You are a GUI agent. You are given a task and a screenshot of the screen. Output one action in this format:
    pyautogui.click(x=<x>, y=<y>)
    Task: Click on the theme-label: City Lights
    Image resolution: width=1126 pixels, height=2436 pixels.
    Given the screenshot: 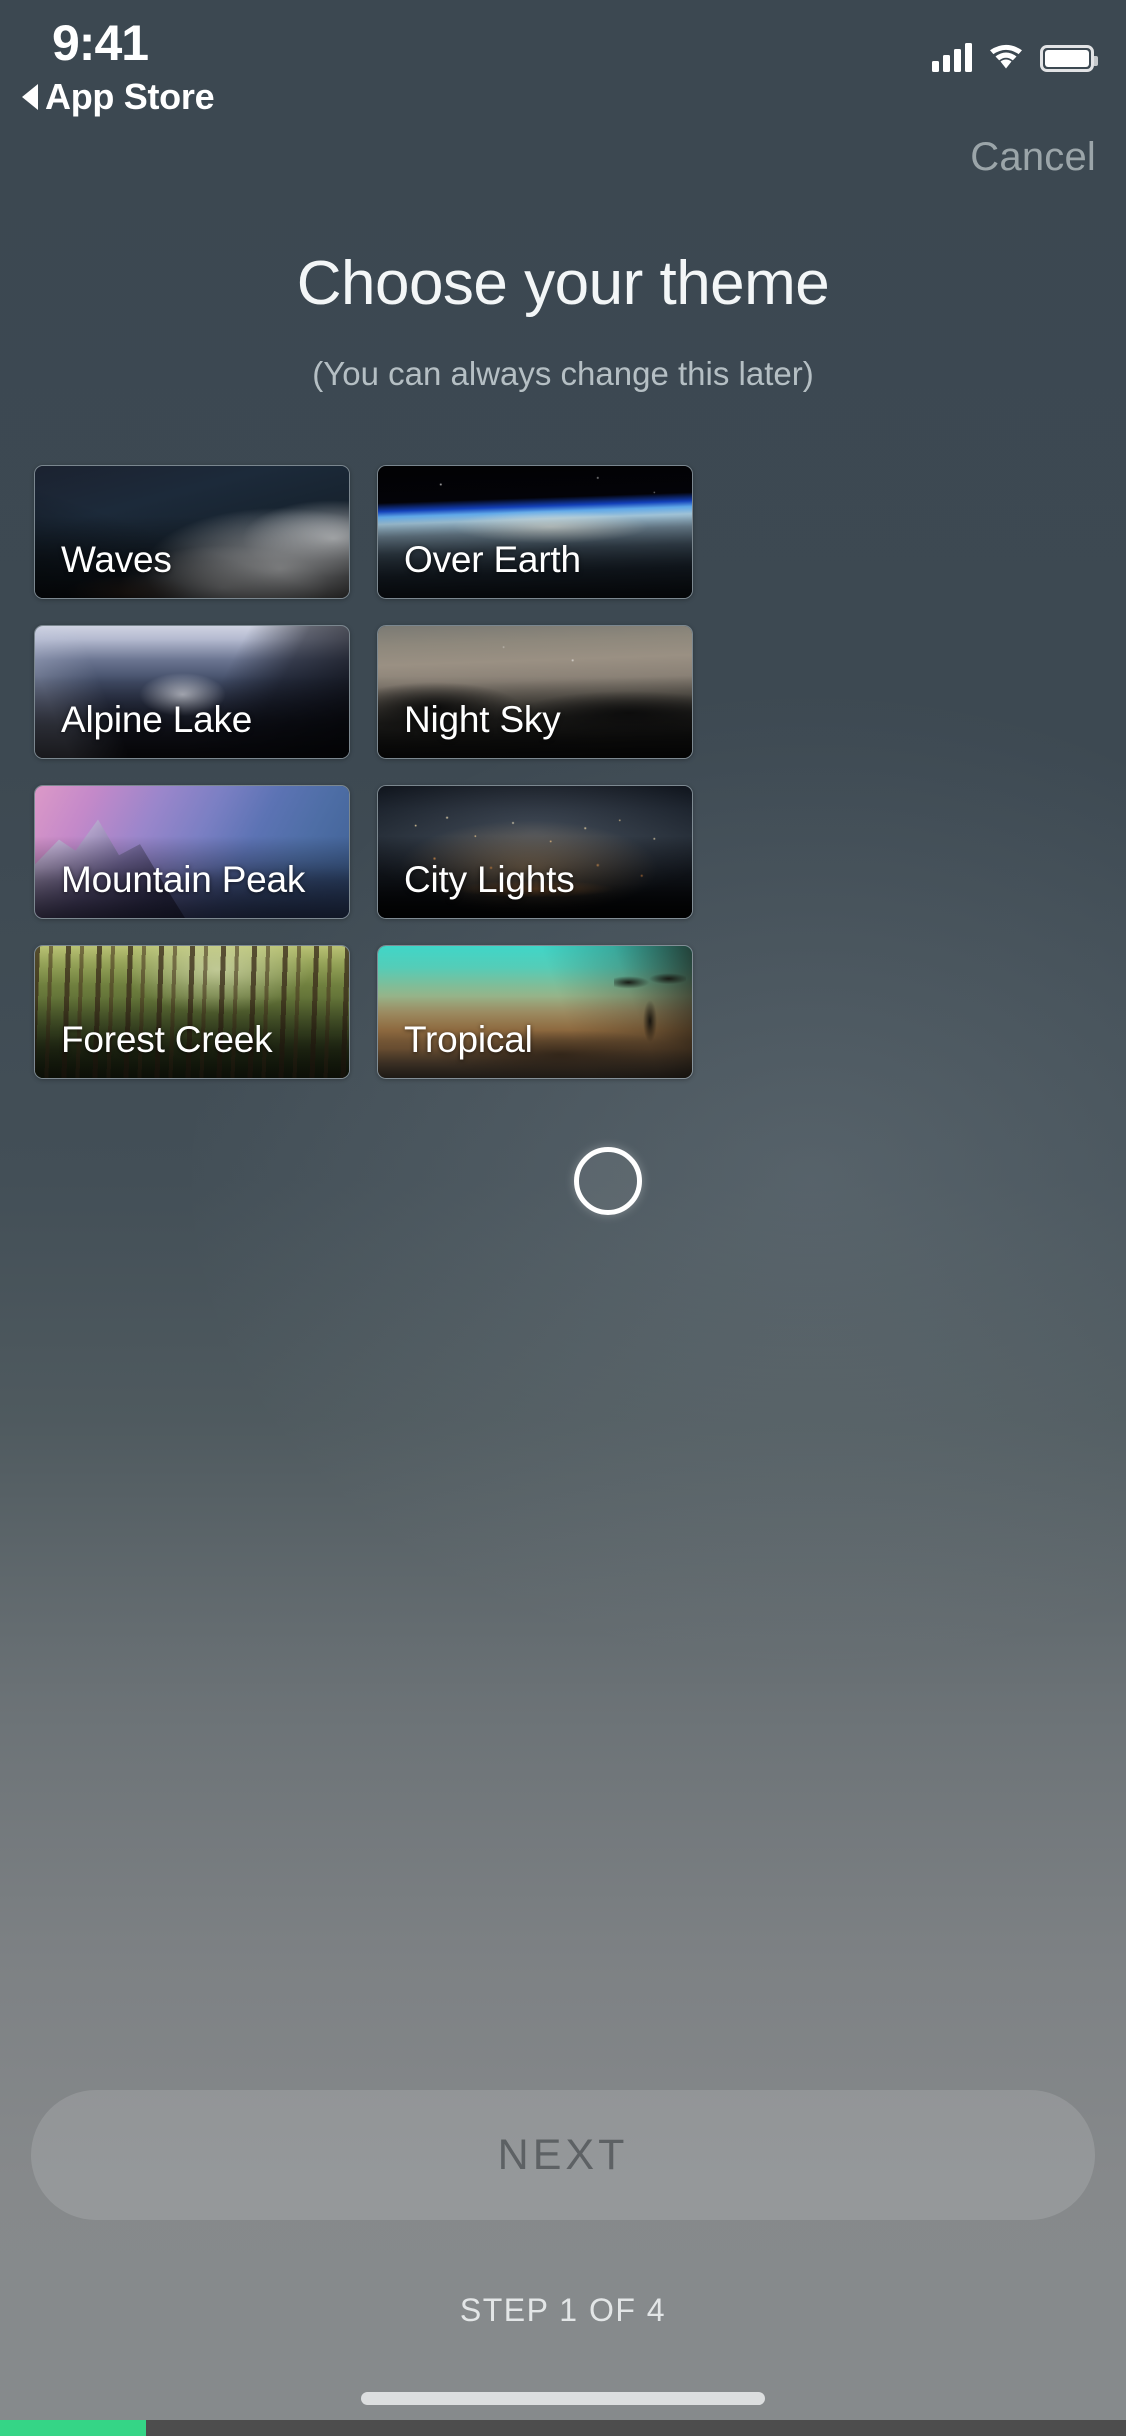 What is the action you would take?
    pyautogui.click(x=489, y=879)
    